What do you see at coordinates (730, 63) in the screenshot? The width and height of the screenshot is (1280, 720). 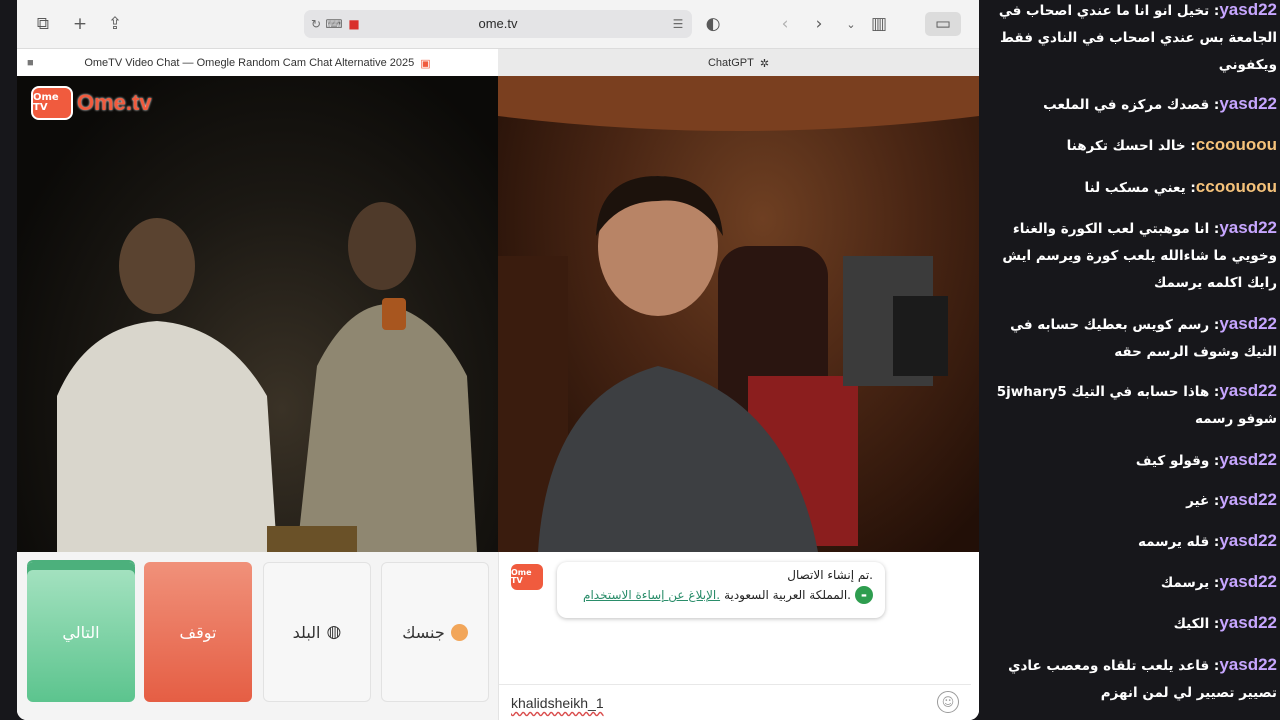 I see `tab-title: ChatGPT` at bounding box center [730, 63].